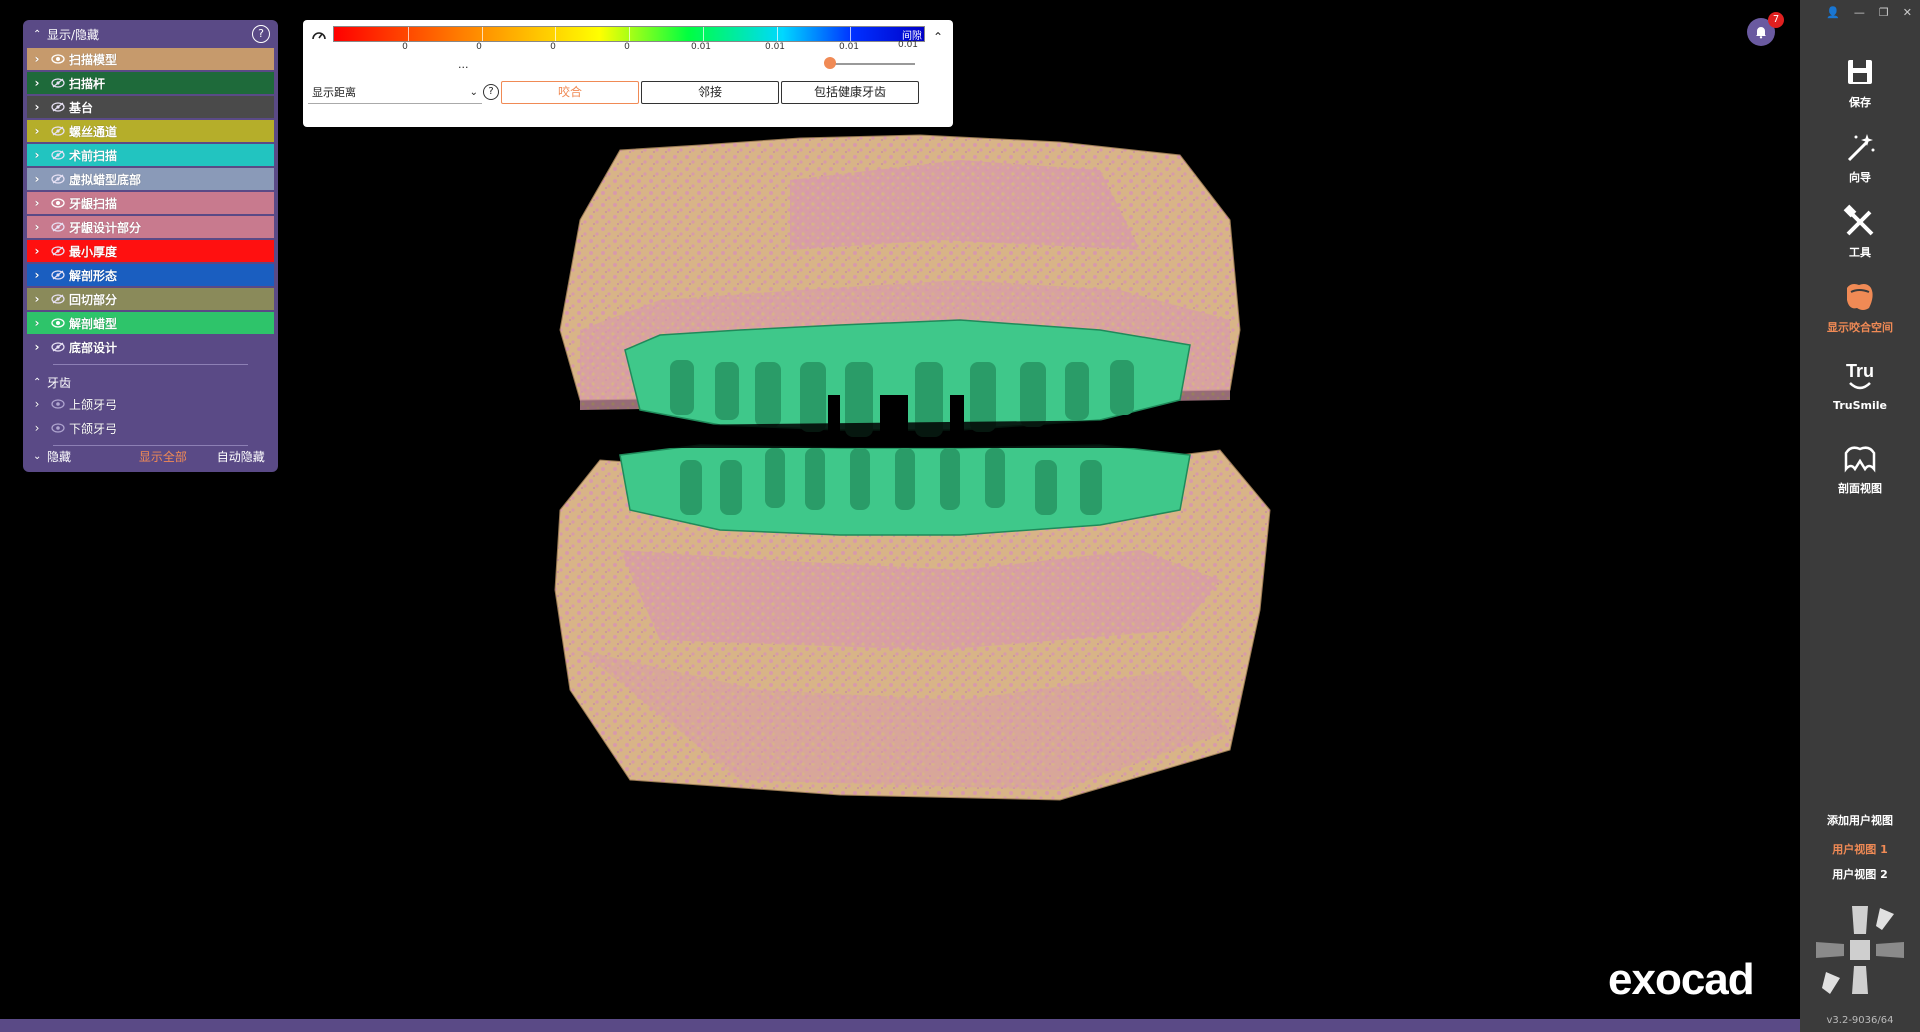 This screenshot has height=1032, width=1920. I want to click on sidebar-item-layer: › 牙龈扫描, so click(150, 203).